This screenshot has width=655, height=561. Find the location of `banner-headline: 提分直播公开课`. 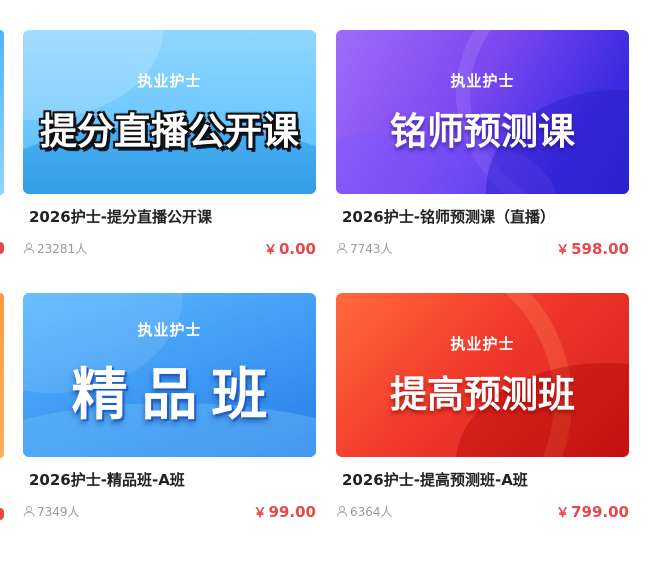

banner-headline: 提分直播公开课 is located at coordinates (169, 131).